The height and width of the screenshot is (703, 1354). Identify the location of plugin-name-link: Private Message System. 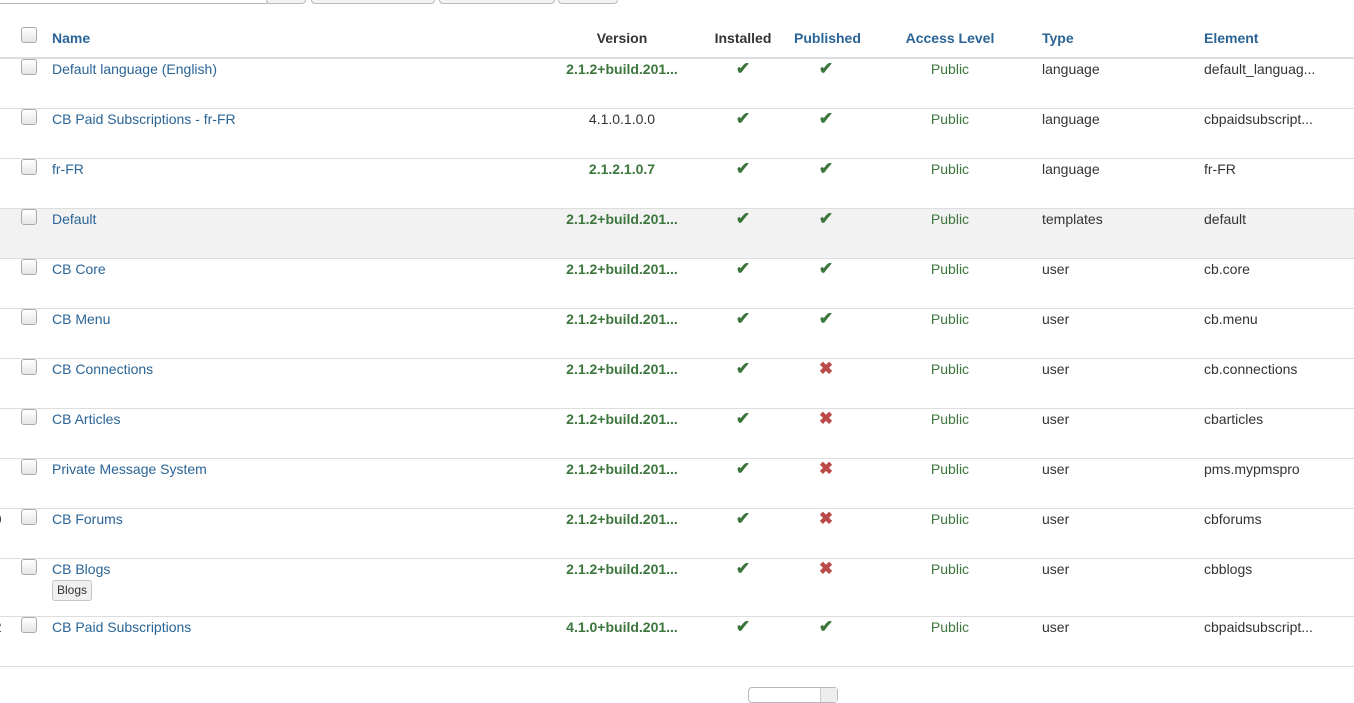
(129, 469).